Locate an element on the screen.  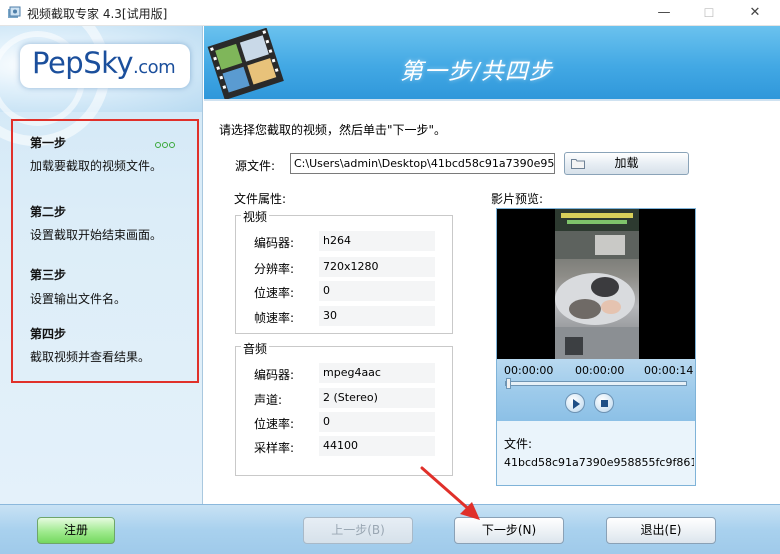
logo-suffix: .com is located at coordinates (154, 67).